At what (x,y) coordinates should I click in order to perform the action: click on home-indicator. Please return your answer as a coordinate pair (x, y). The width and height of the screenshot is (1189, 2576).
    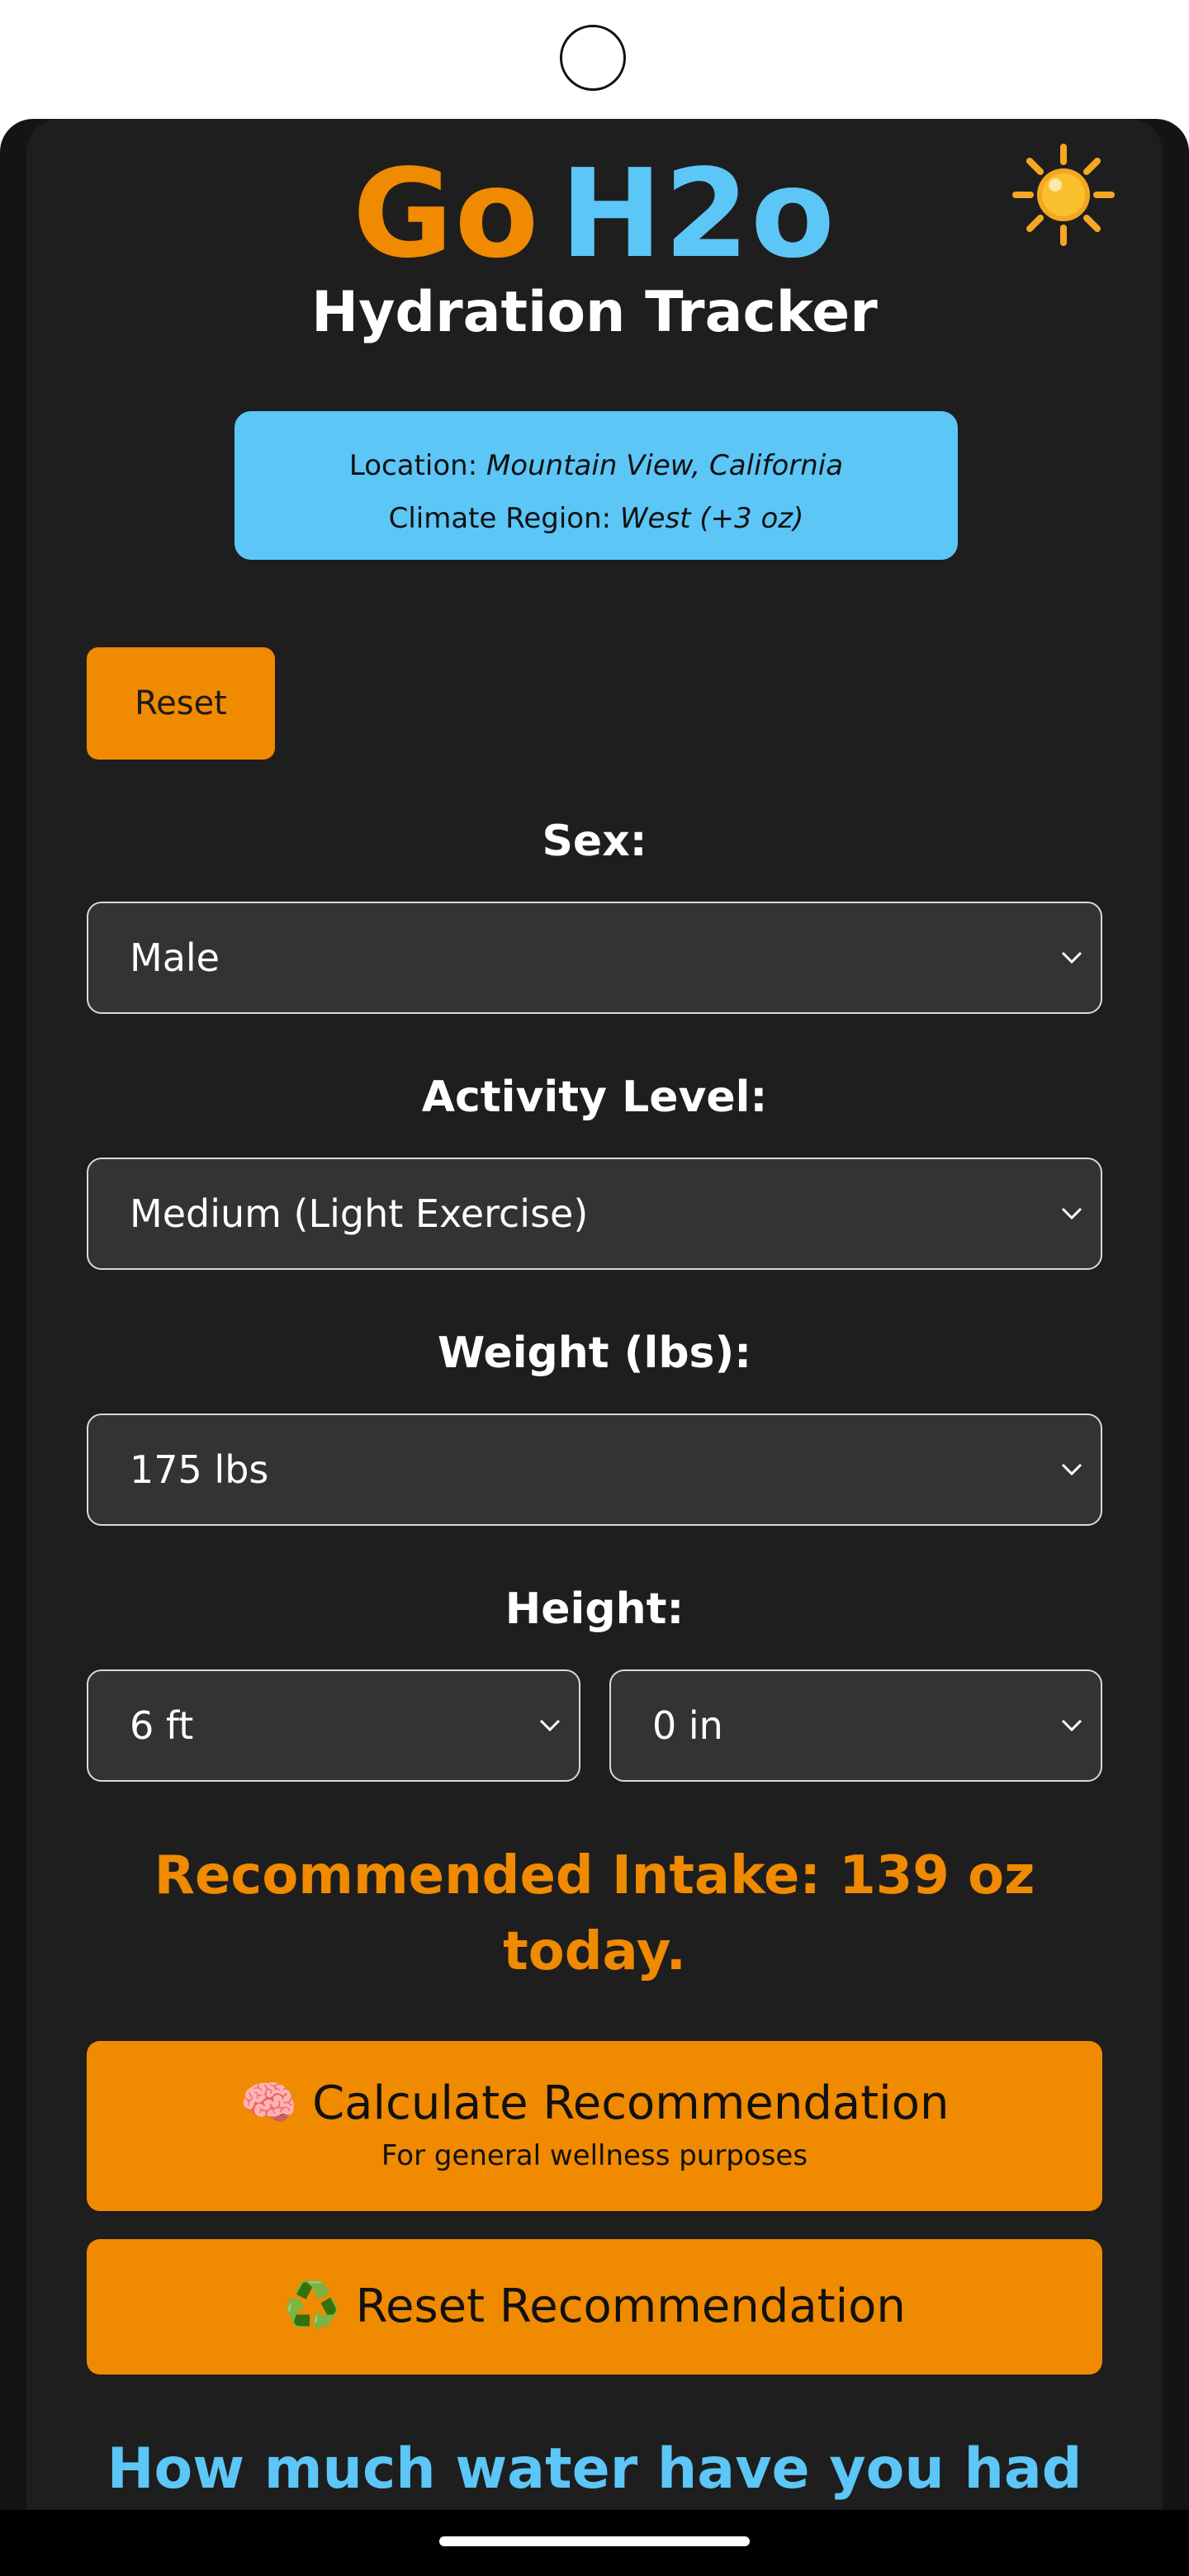
    Looking at the image, I should click on (594, 2541).